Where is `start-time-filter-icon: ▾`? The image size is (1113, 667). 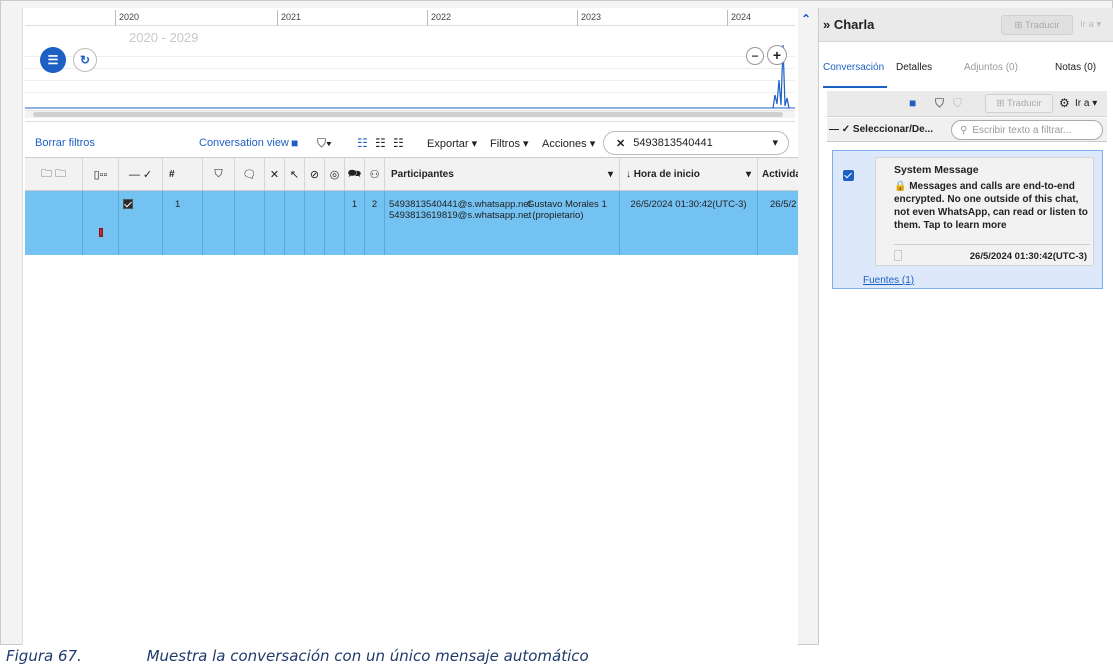 start-time-filter-icon: ▾ is located at coordinates (748, 174).